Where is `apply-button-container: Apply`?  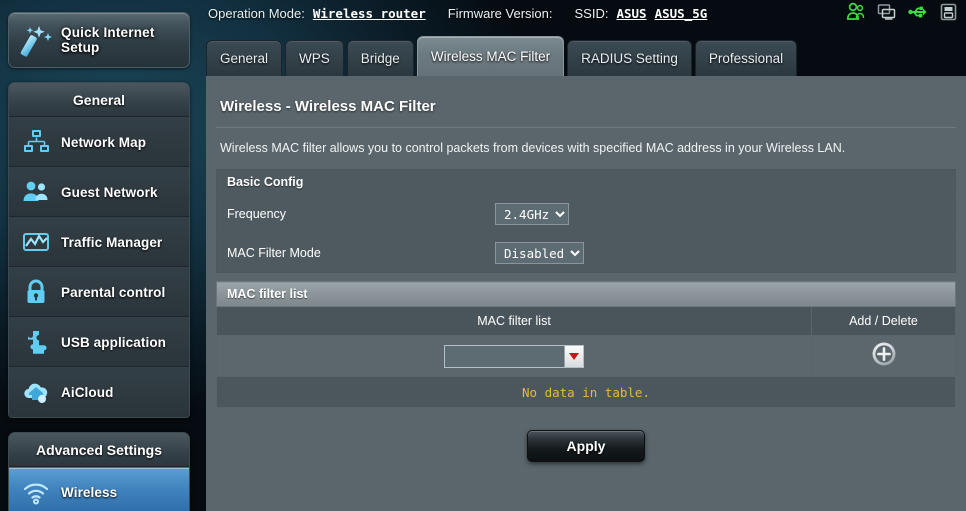 apply-button-container: Apply is located at coordinates (586, 435).